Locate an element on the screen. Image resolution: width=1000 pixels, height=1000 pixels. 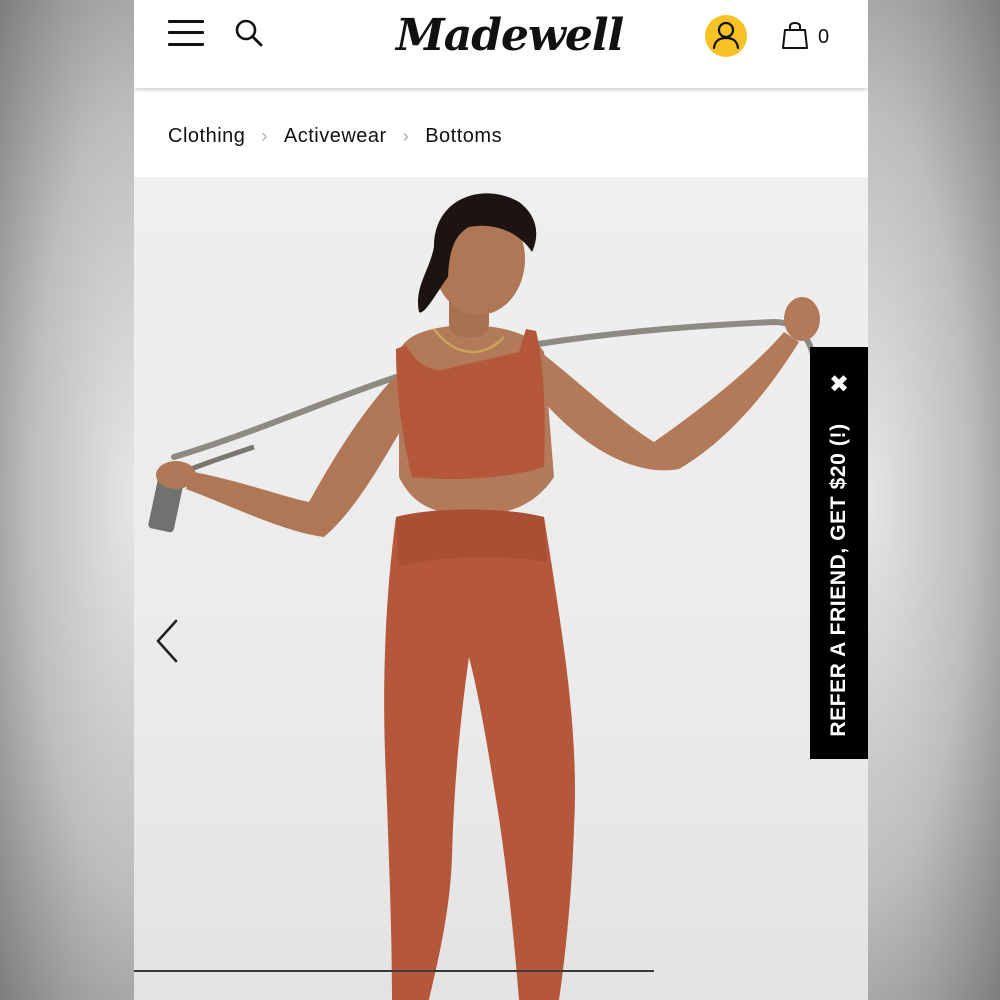
breadcrumb-activewear: Activewear is located at coordinates (335, 136).